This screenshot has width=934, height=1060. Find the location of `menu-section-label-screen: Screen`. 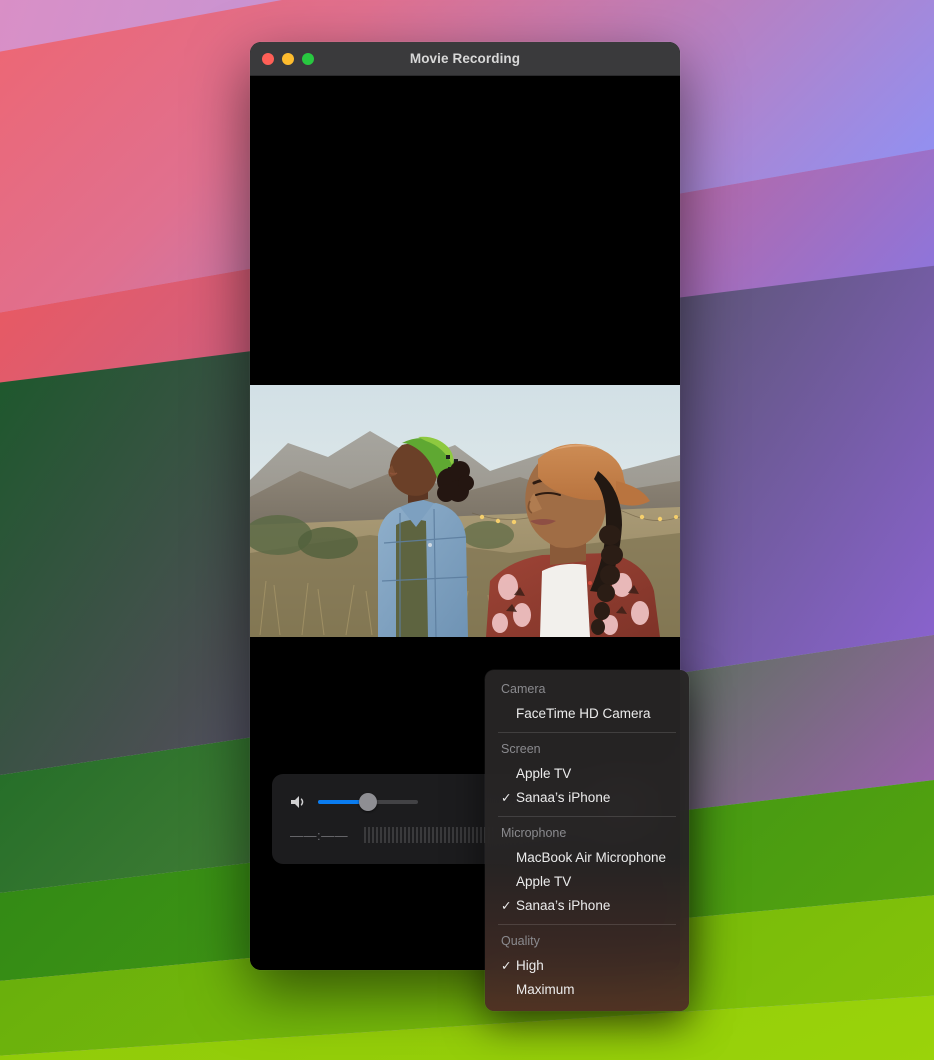

menu-section-label-screen: Screen is located at coordinates (521, 749).